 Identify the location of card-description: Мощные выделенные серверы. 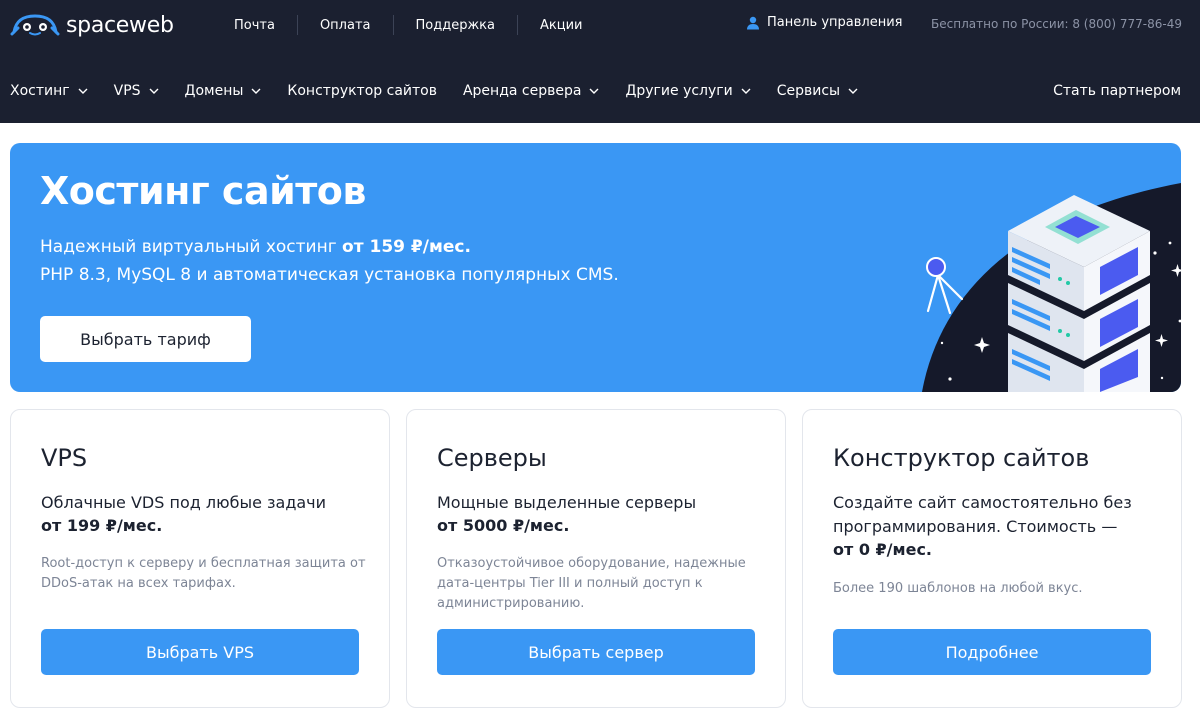
(567, 502).